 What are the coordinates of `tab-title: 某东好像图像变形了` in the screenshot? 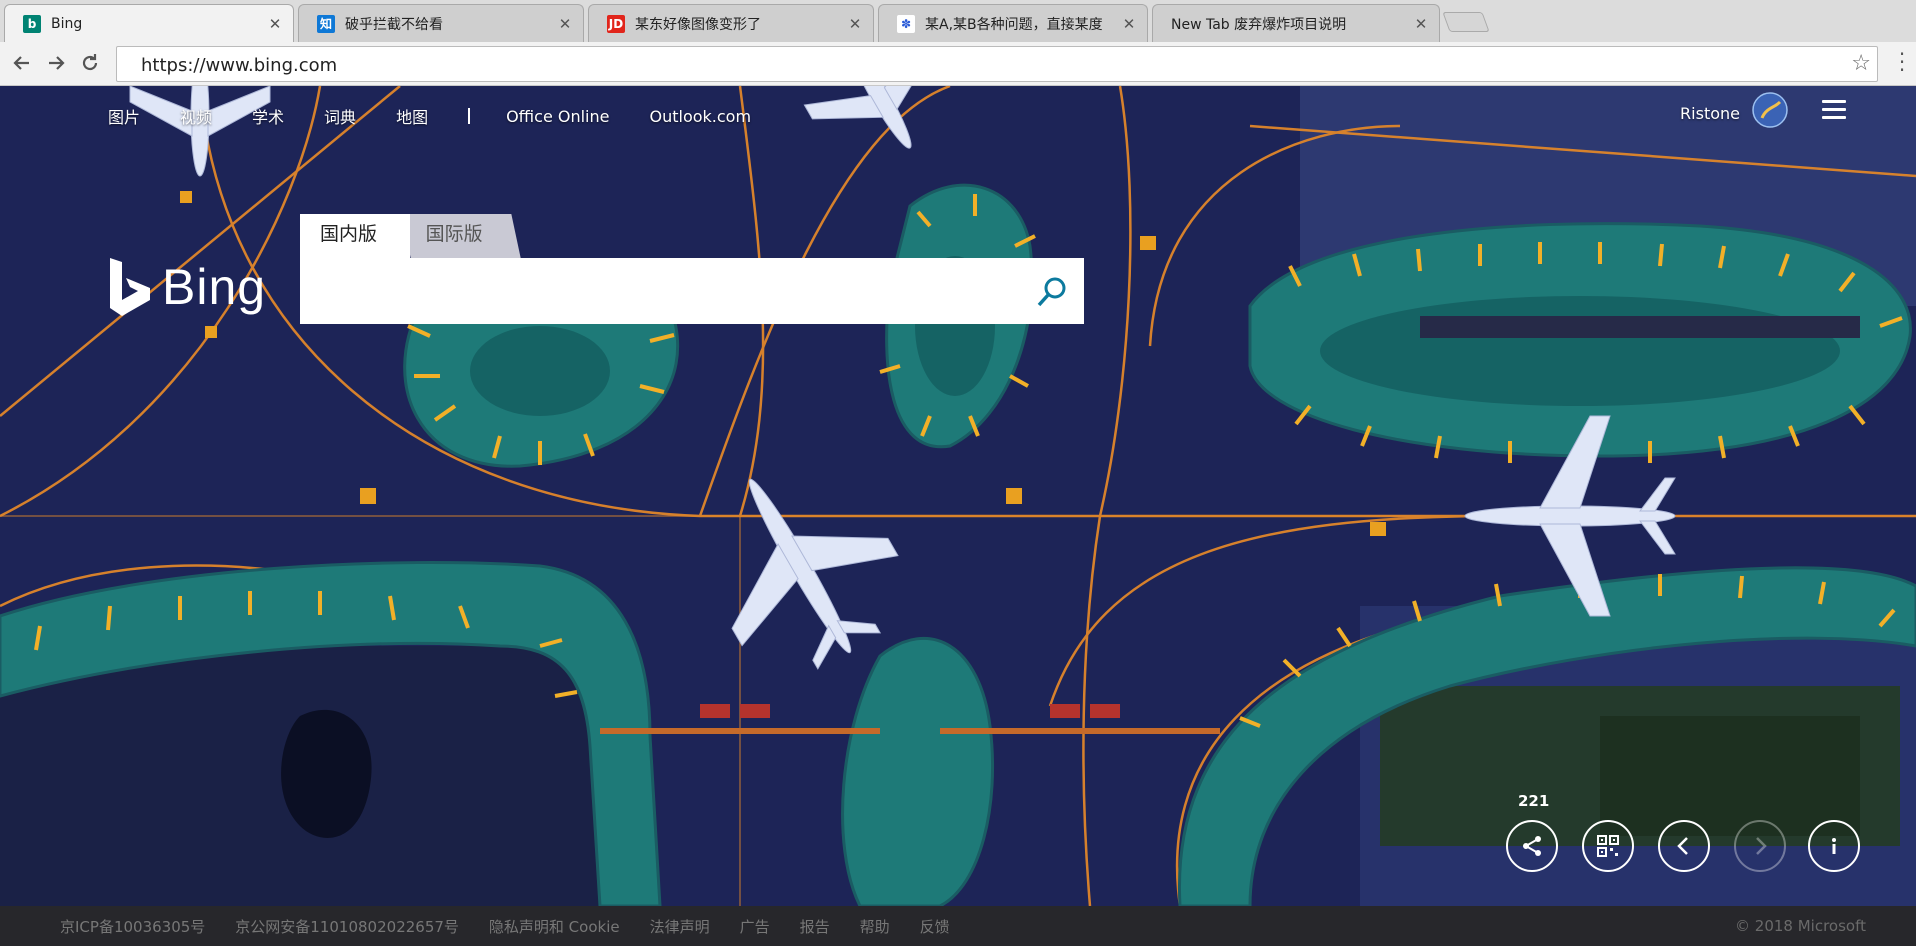 It's located at (698, 24).